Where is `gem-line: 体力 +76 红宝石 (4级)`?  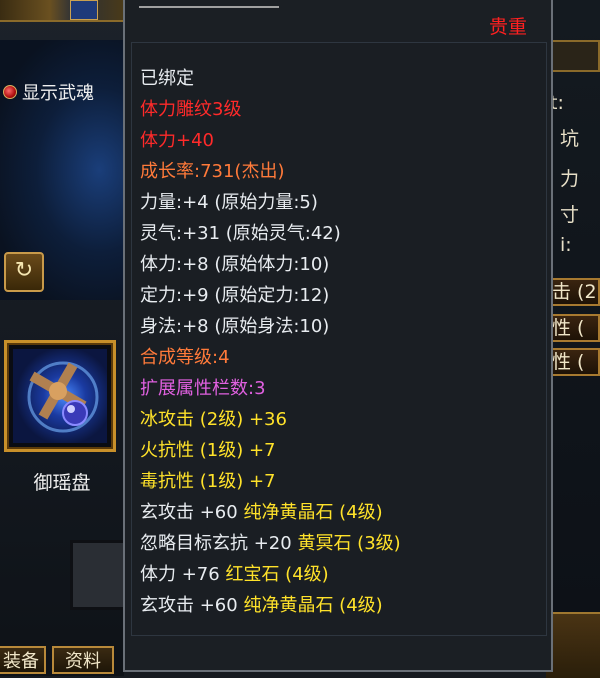
gem-line: 体力 +76 红宝石 (4级) is located at coordinates (234, 575).